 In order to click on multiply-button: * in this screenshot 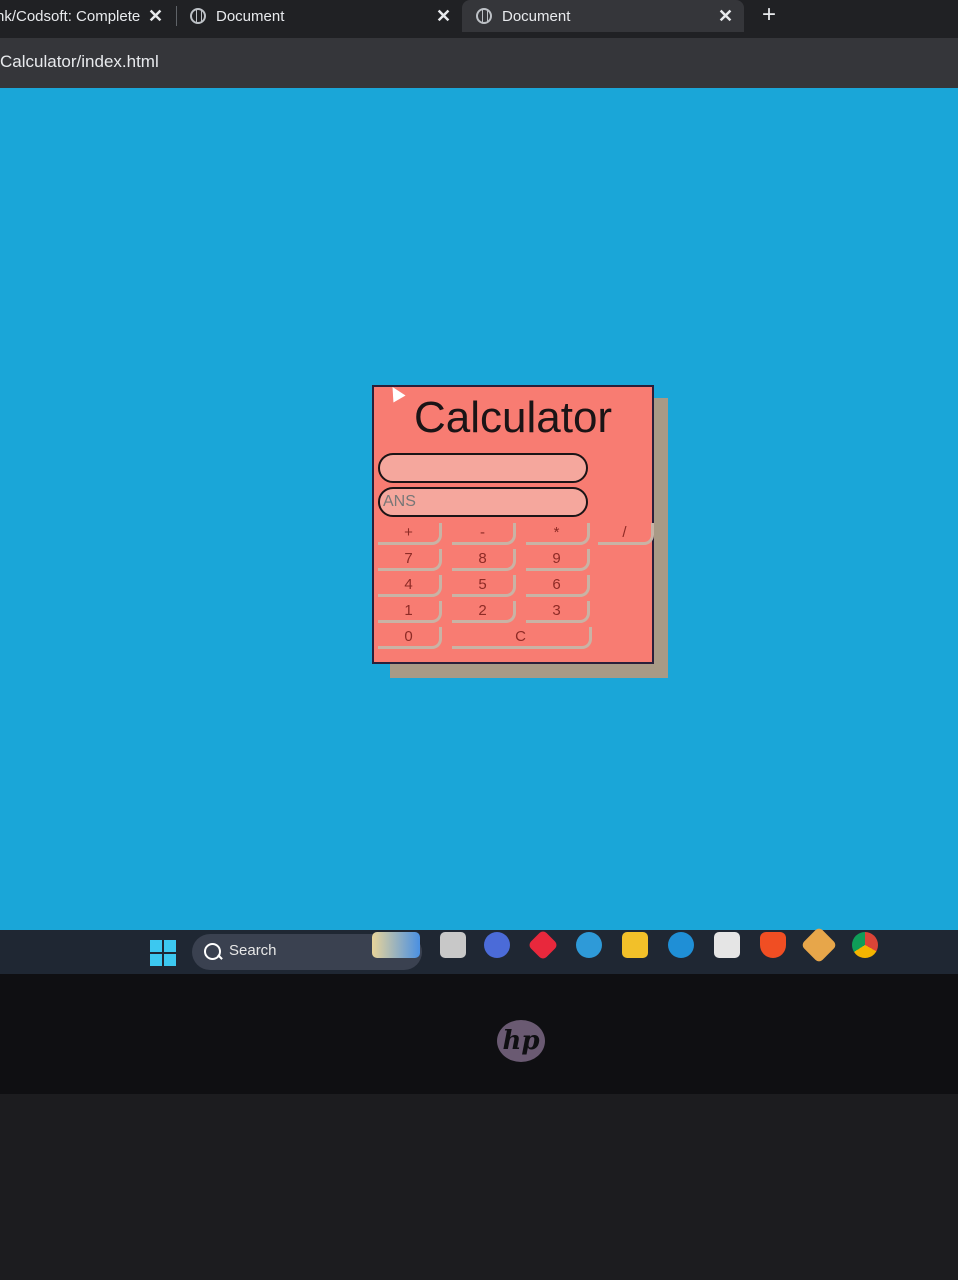, I will do `click(558, 534)`.